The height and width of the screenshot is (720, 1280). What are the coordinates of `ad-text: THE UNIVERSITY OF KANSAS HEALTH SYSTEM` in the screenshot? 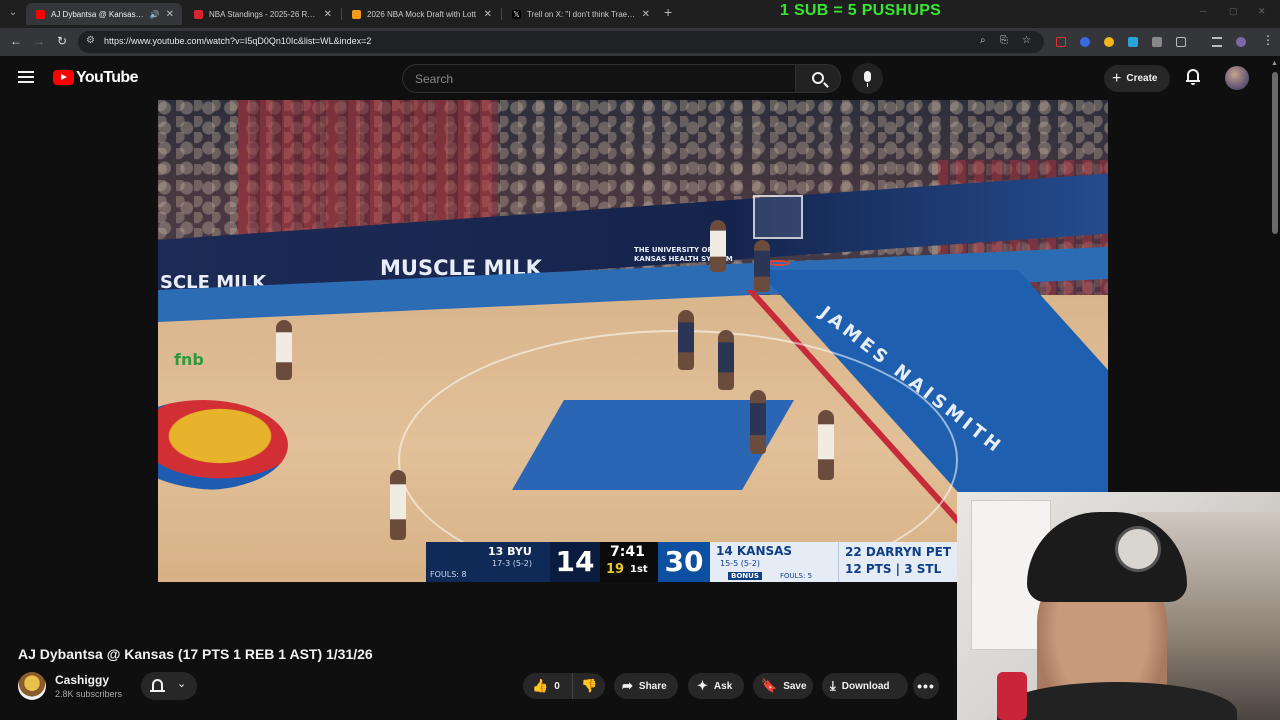 It's located at (683, 254).